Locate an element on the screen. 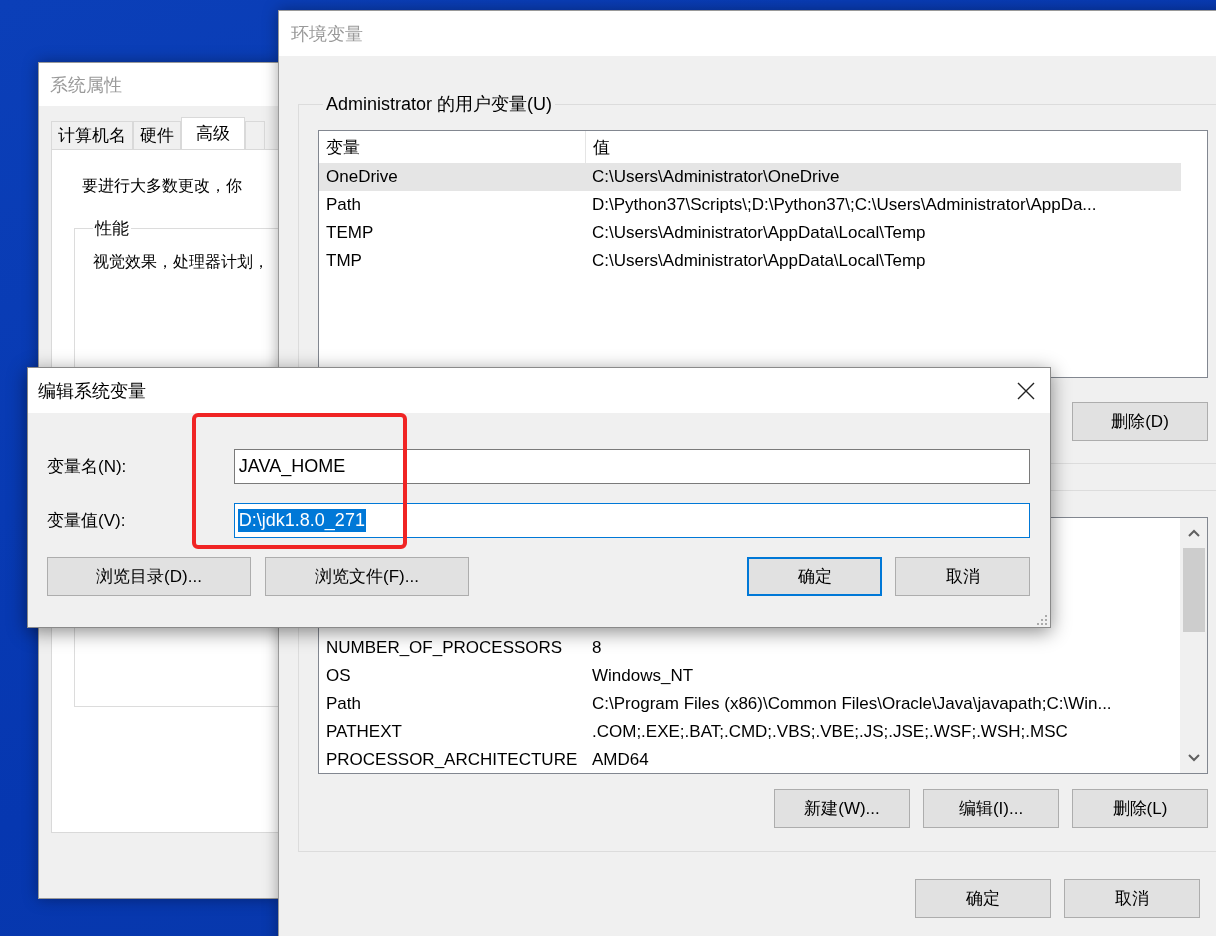 The width and height of the screenshot is (1216, 936). variable-name: TEMP is located at coordinates (350, 233).